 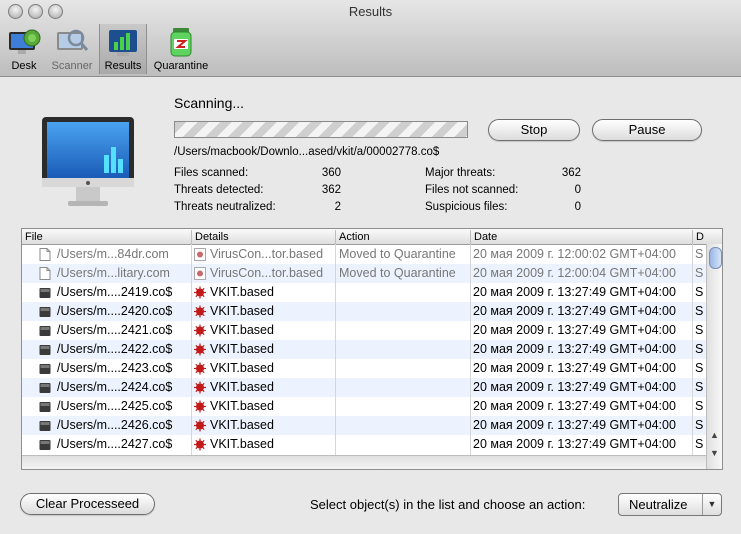 I want to click on column-header-file: File, so click(x=106, y=237).